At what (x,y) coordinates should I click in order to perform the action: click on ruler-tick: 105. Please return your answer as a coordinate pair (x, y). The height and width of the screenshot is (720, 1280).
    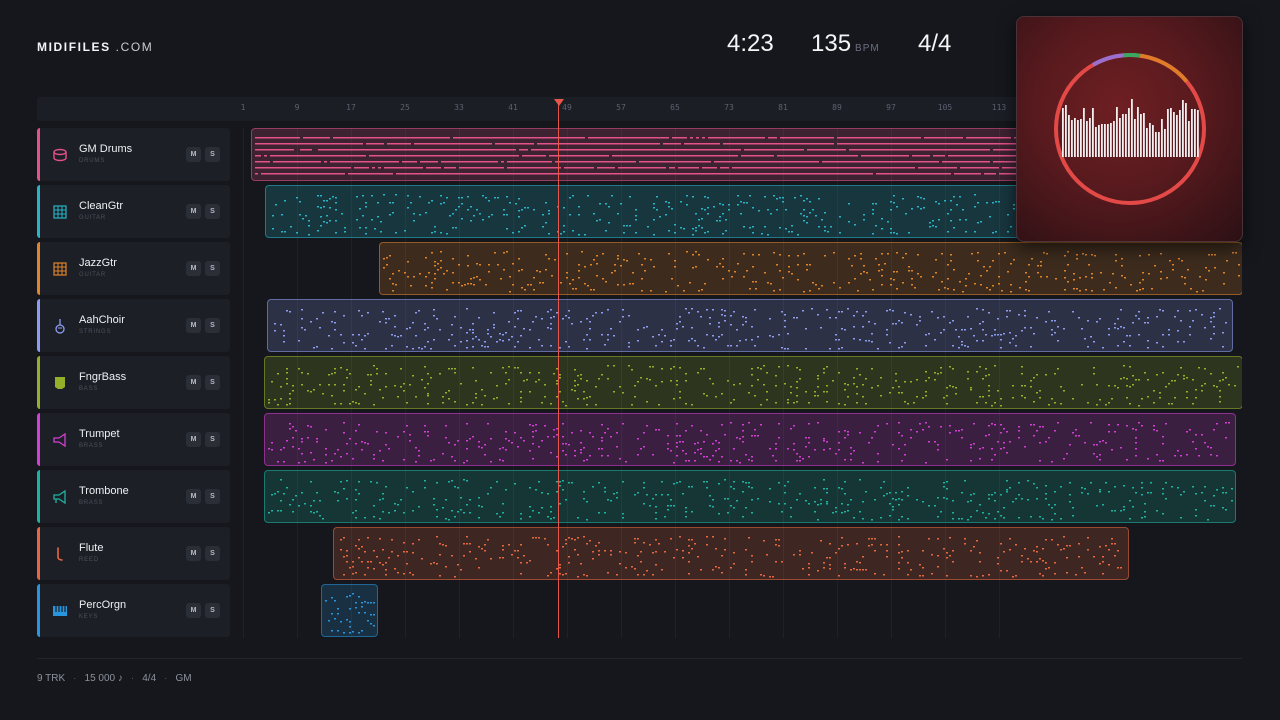
    Looking at the image, I should click on (945, 107).